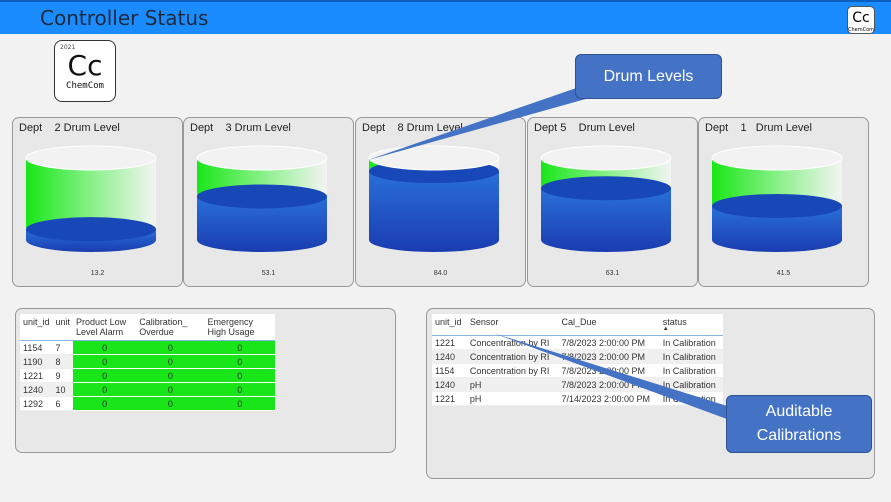 Image resolution: width=891 pixels, height=502 pixels. What do you see at coordinates (648, 76) in the screenshot?
I see `drum-levels-callout: Drum Levels` at bounding box center [648, 76].